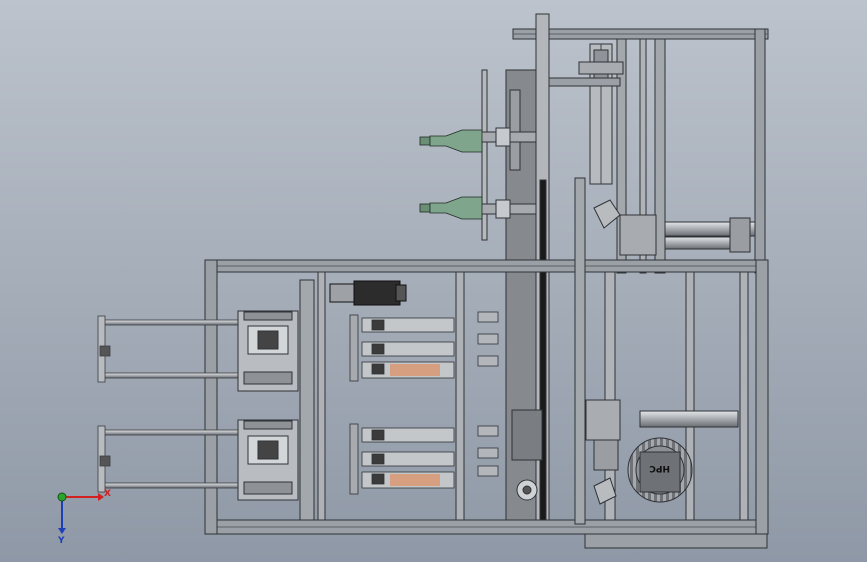  What do you see at coordinates (402, 459) in the screenshot?
I see `valve-bank-bottom` at bounding box center [402, 459].